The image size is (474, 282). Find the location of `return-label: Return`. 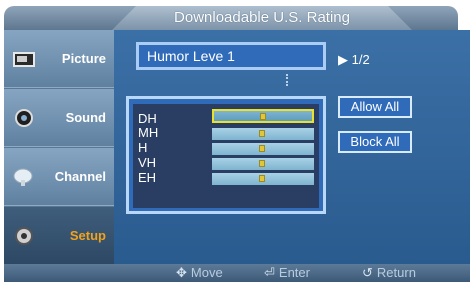

return-label: Return is located at coordinates (396, 272).